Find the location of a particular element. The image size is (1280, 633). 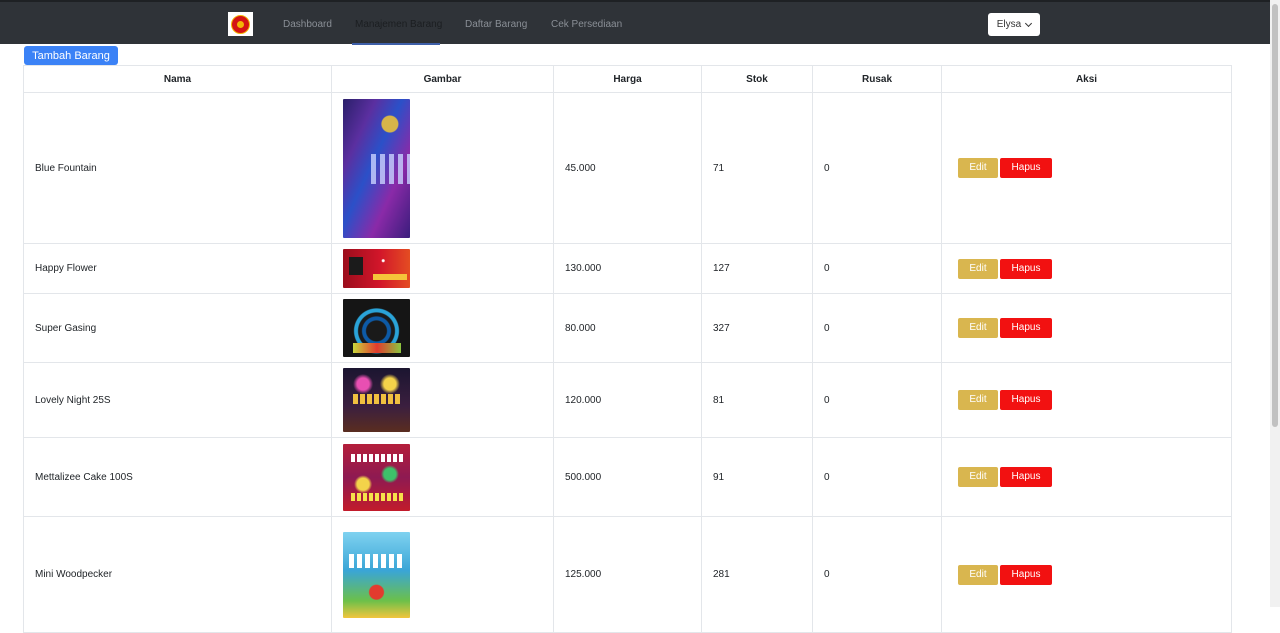

cell-nama: Blue Fountain is located at coordinates (177, 168).